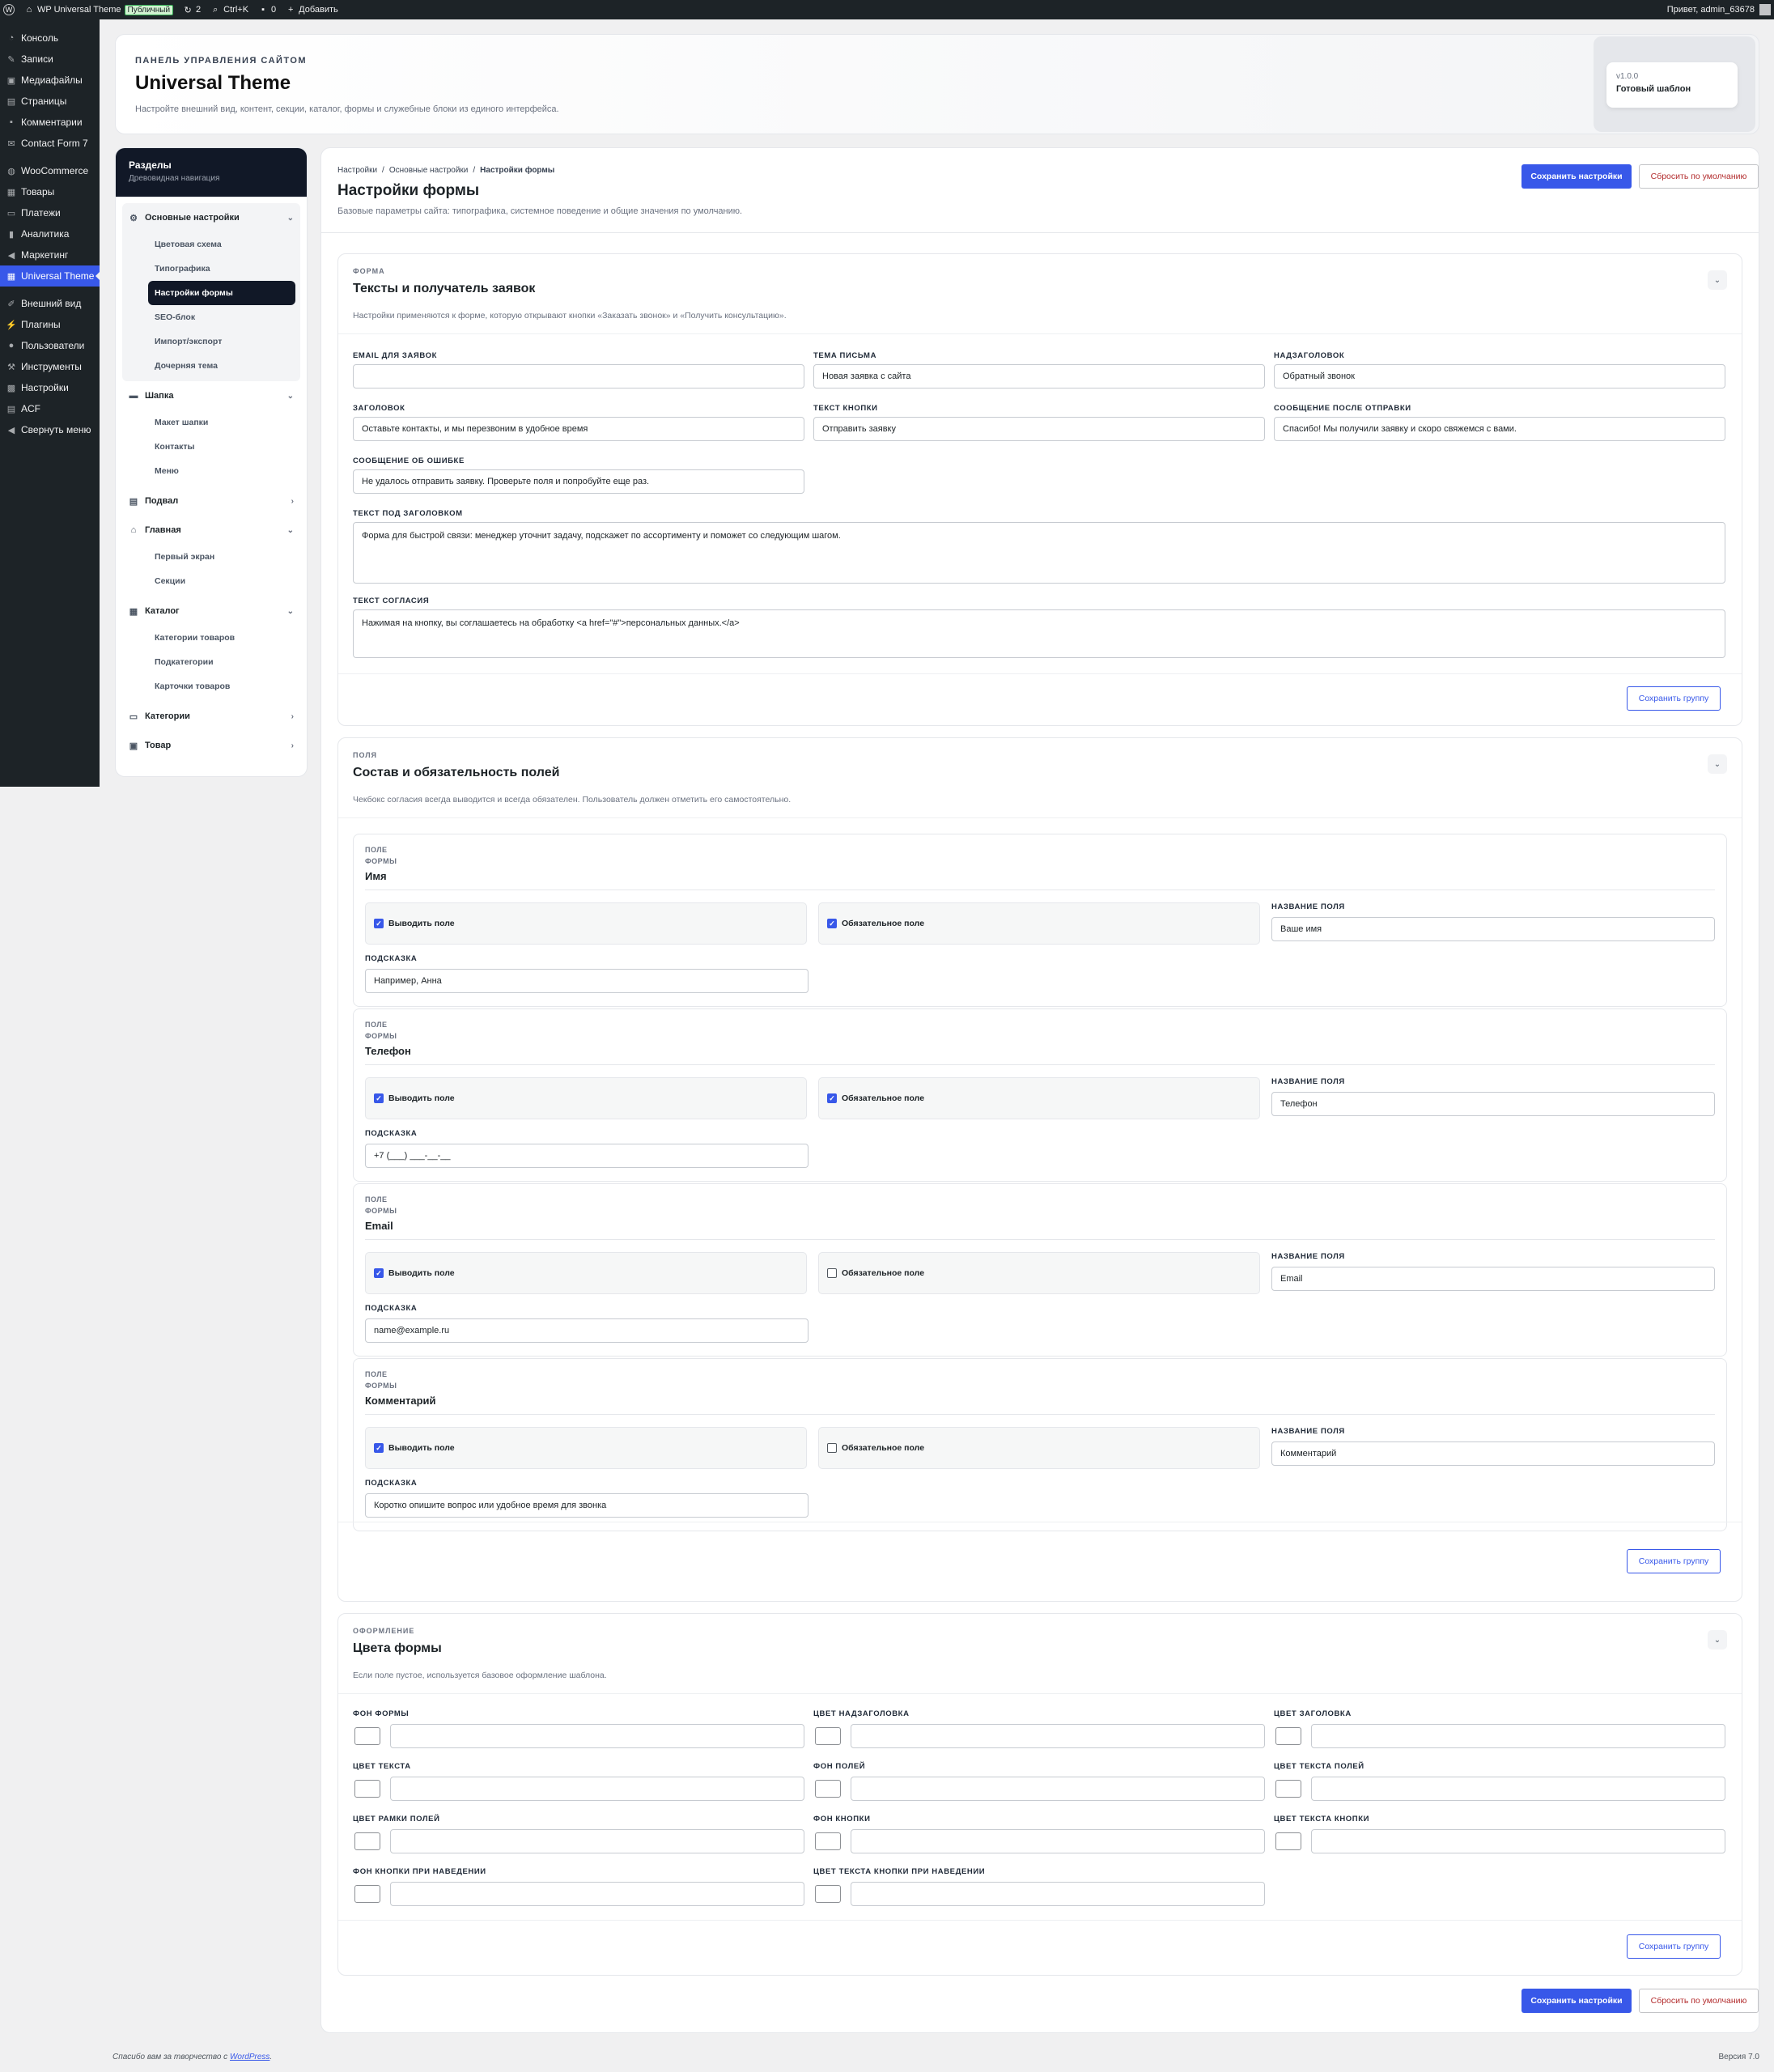 The image size is (1774, 2072). What do you see at coordinates (50, 387) in the screenshot?
I see `admin-menu-item: ▩ Настройки` at bounding box center [50, 387].